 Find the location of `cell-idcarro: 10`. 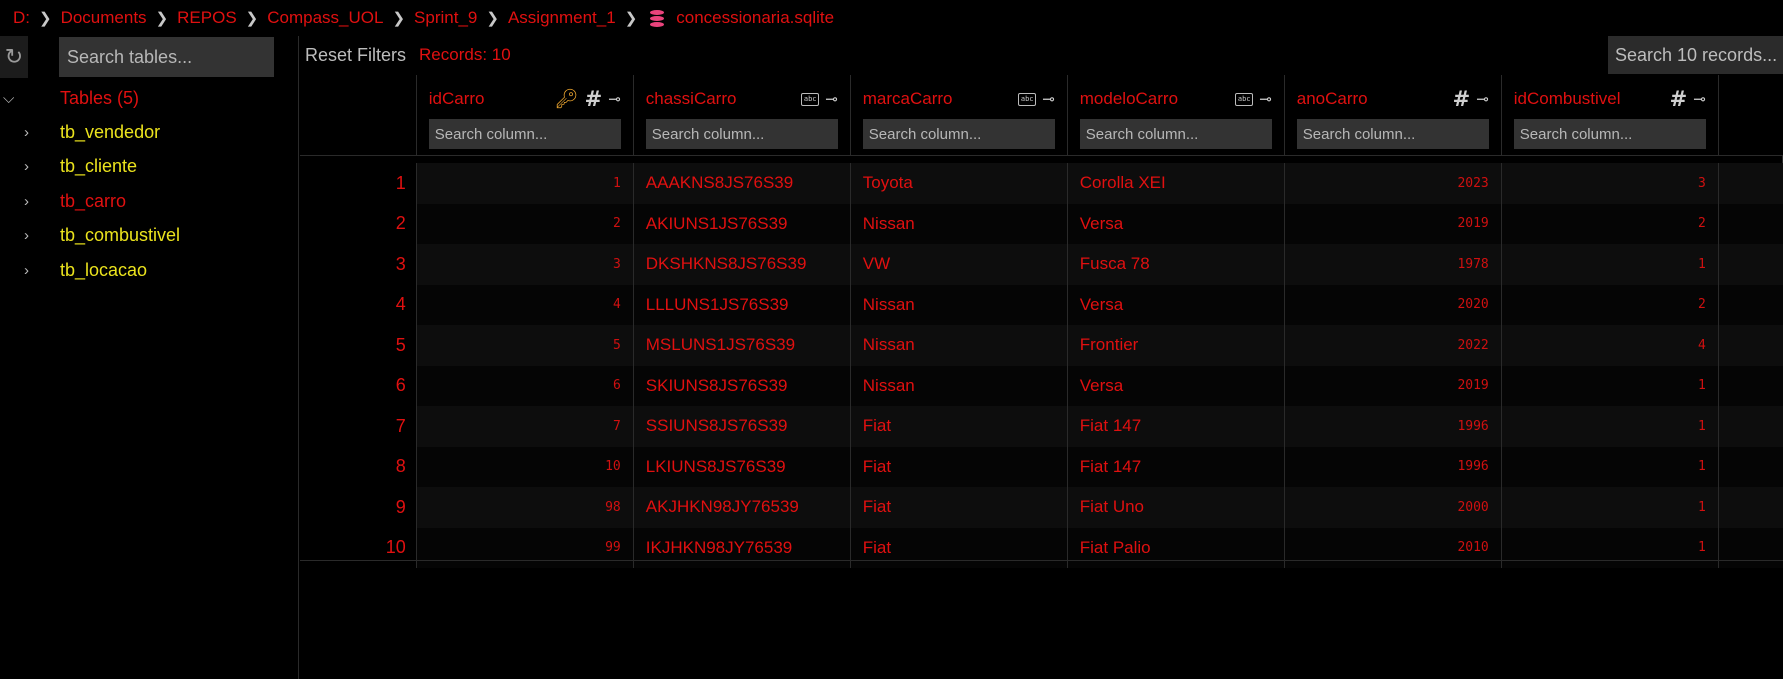

cell-idcarro: 10 is located at coordinates (525, 466).